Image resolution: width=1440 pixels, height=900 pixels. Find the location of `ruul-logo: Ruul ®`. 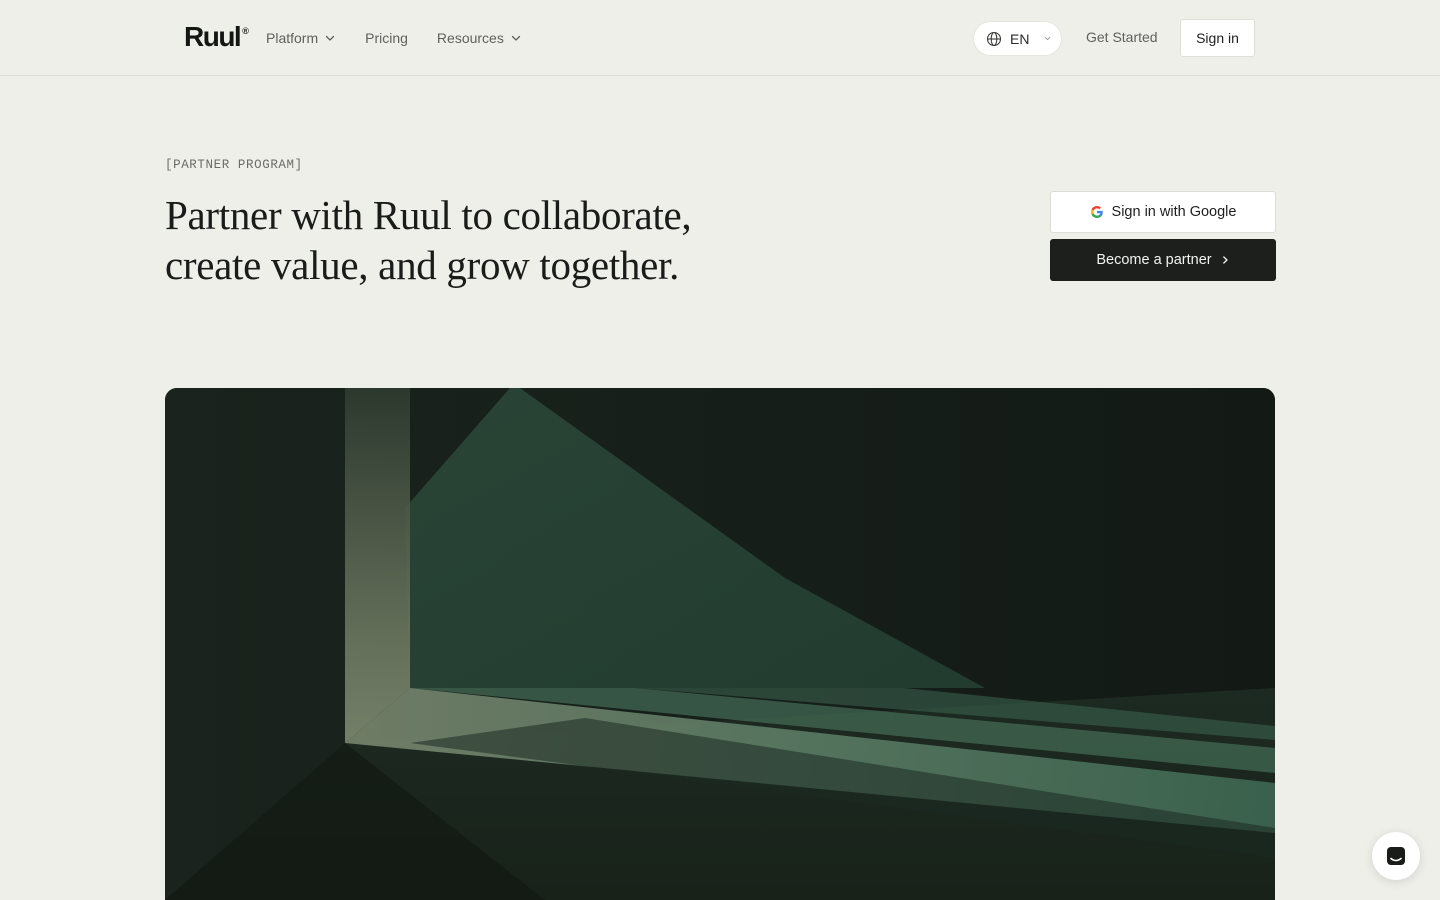

ruul-logo: Ruul ® is located at coordinates (216, 37).